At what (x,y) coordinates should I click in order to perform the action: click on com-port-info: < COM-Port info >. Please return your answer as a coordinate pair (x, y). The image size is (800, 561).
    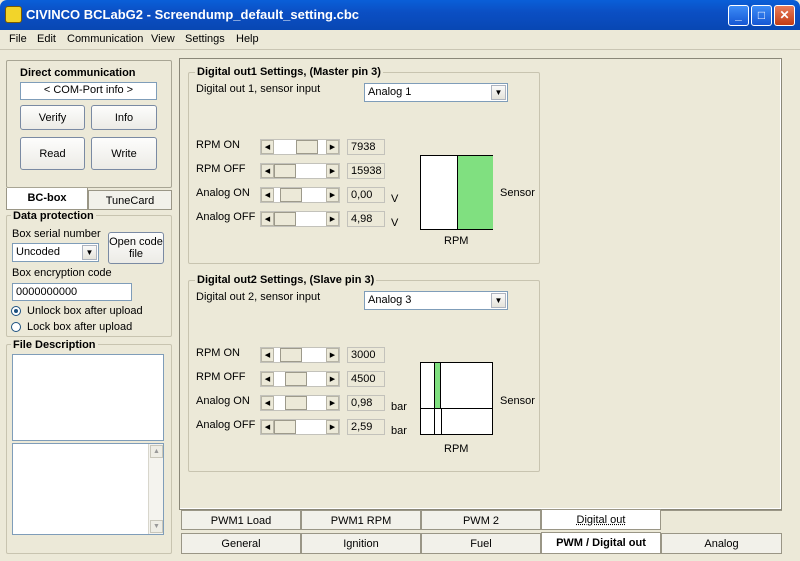
    Looking at the image, I should click on (88, 91).